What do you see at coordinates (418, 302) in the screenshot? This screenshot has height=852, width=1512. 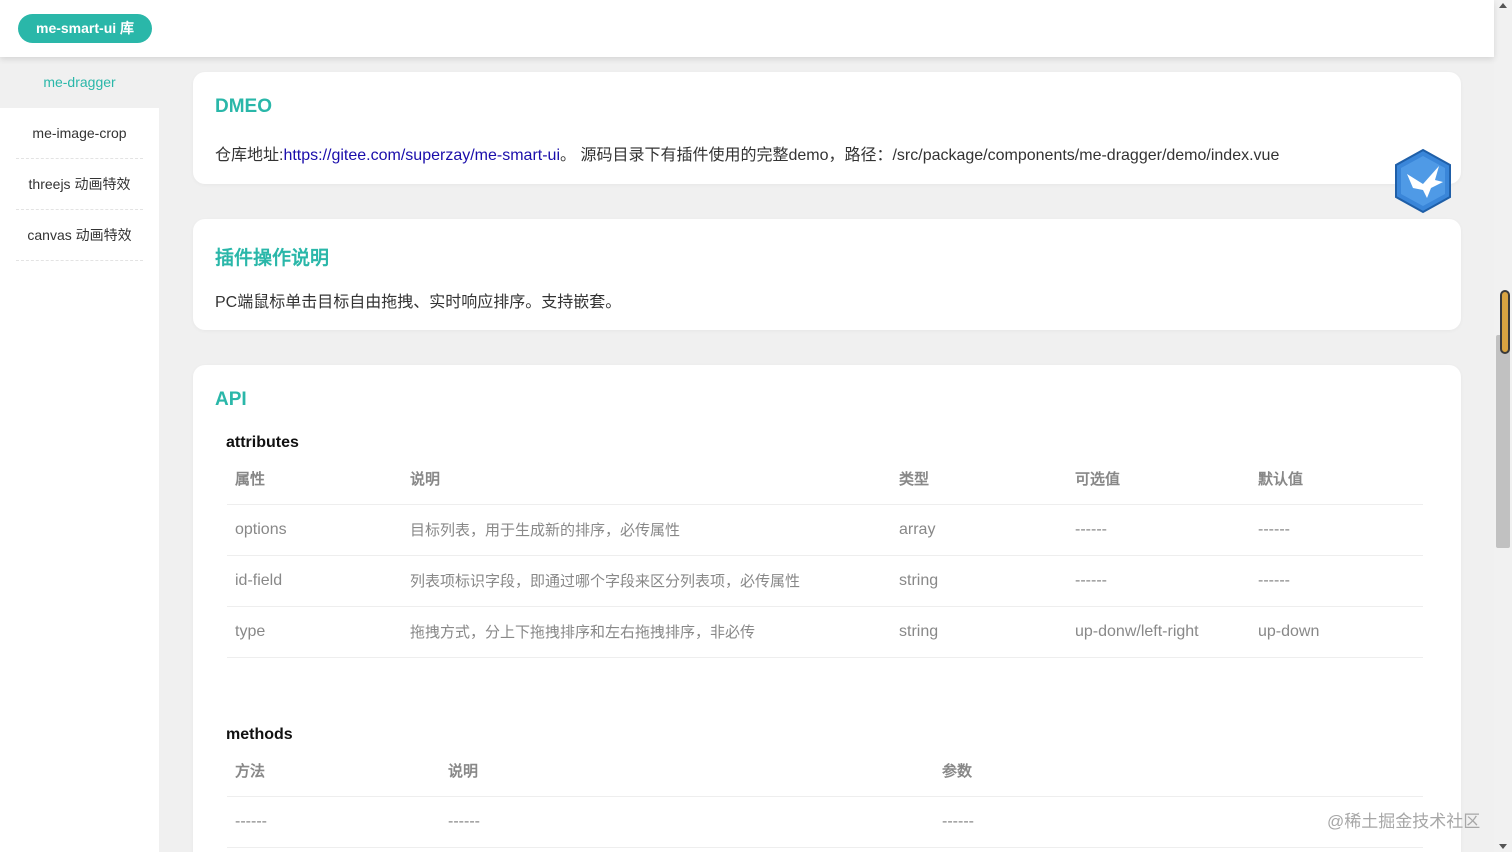 I see `usage-text: PC端鼠标单击目标自由拖拽、实时响应排序。支持嵌套。` at bounding box center [418, 302].